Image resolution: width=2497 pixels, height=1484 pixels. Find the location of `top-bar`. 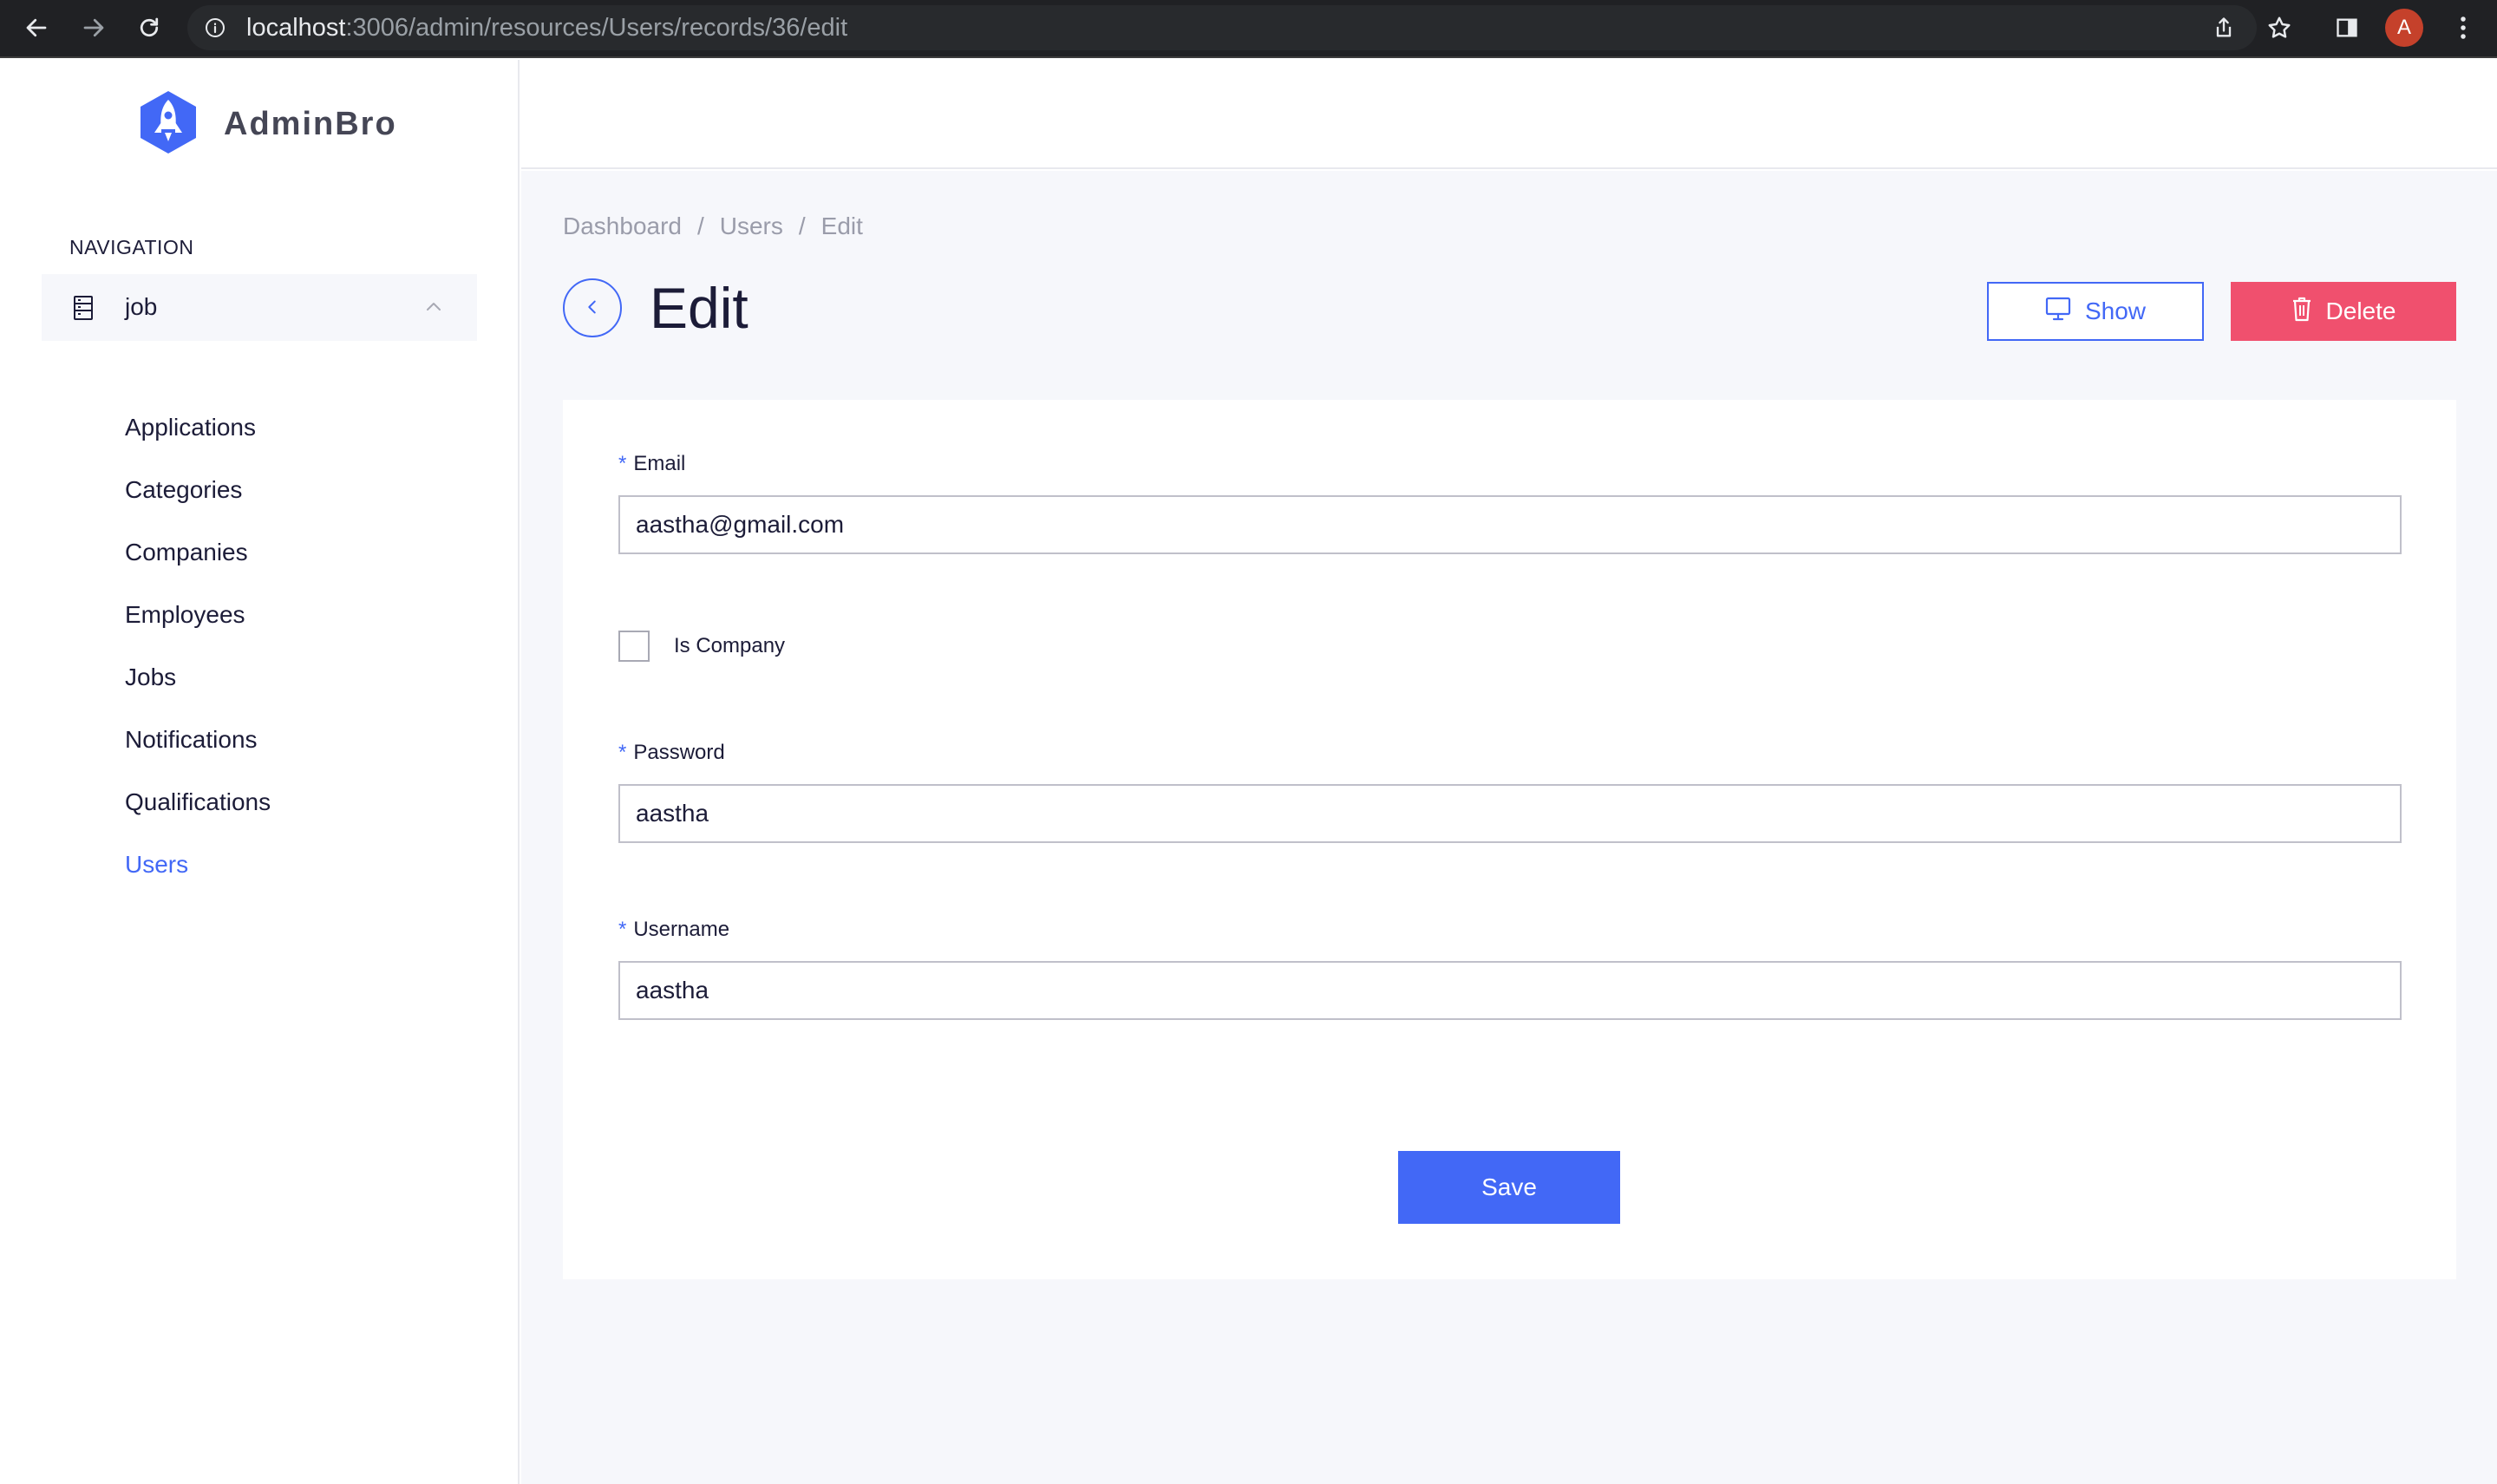

top-bar is located at coordinates (1509, 114).